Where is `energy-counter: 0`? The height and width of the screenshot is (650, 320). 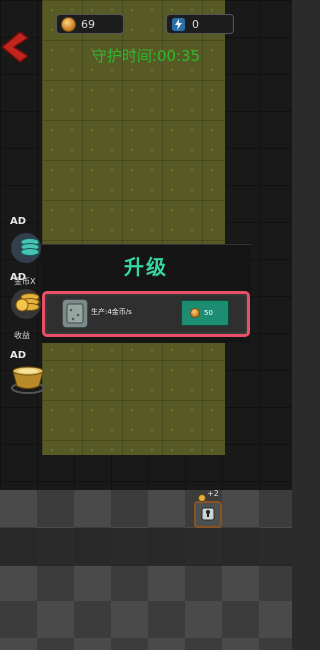 energy-counter: 0 is located at coordinates (200, 24).